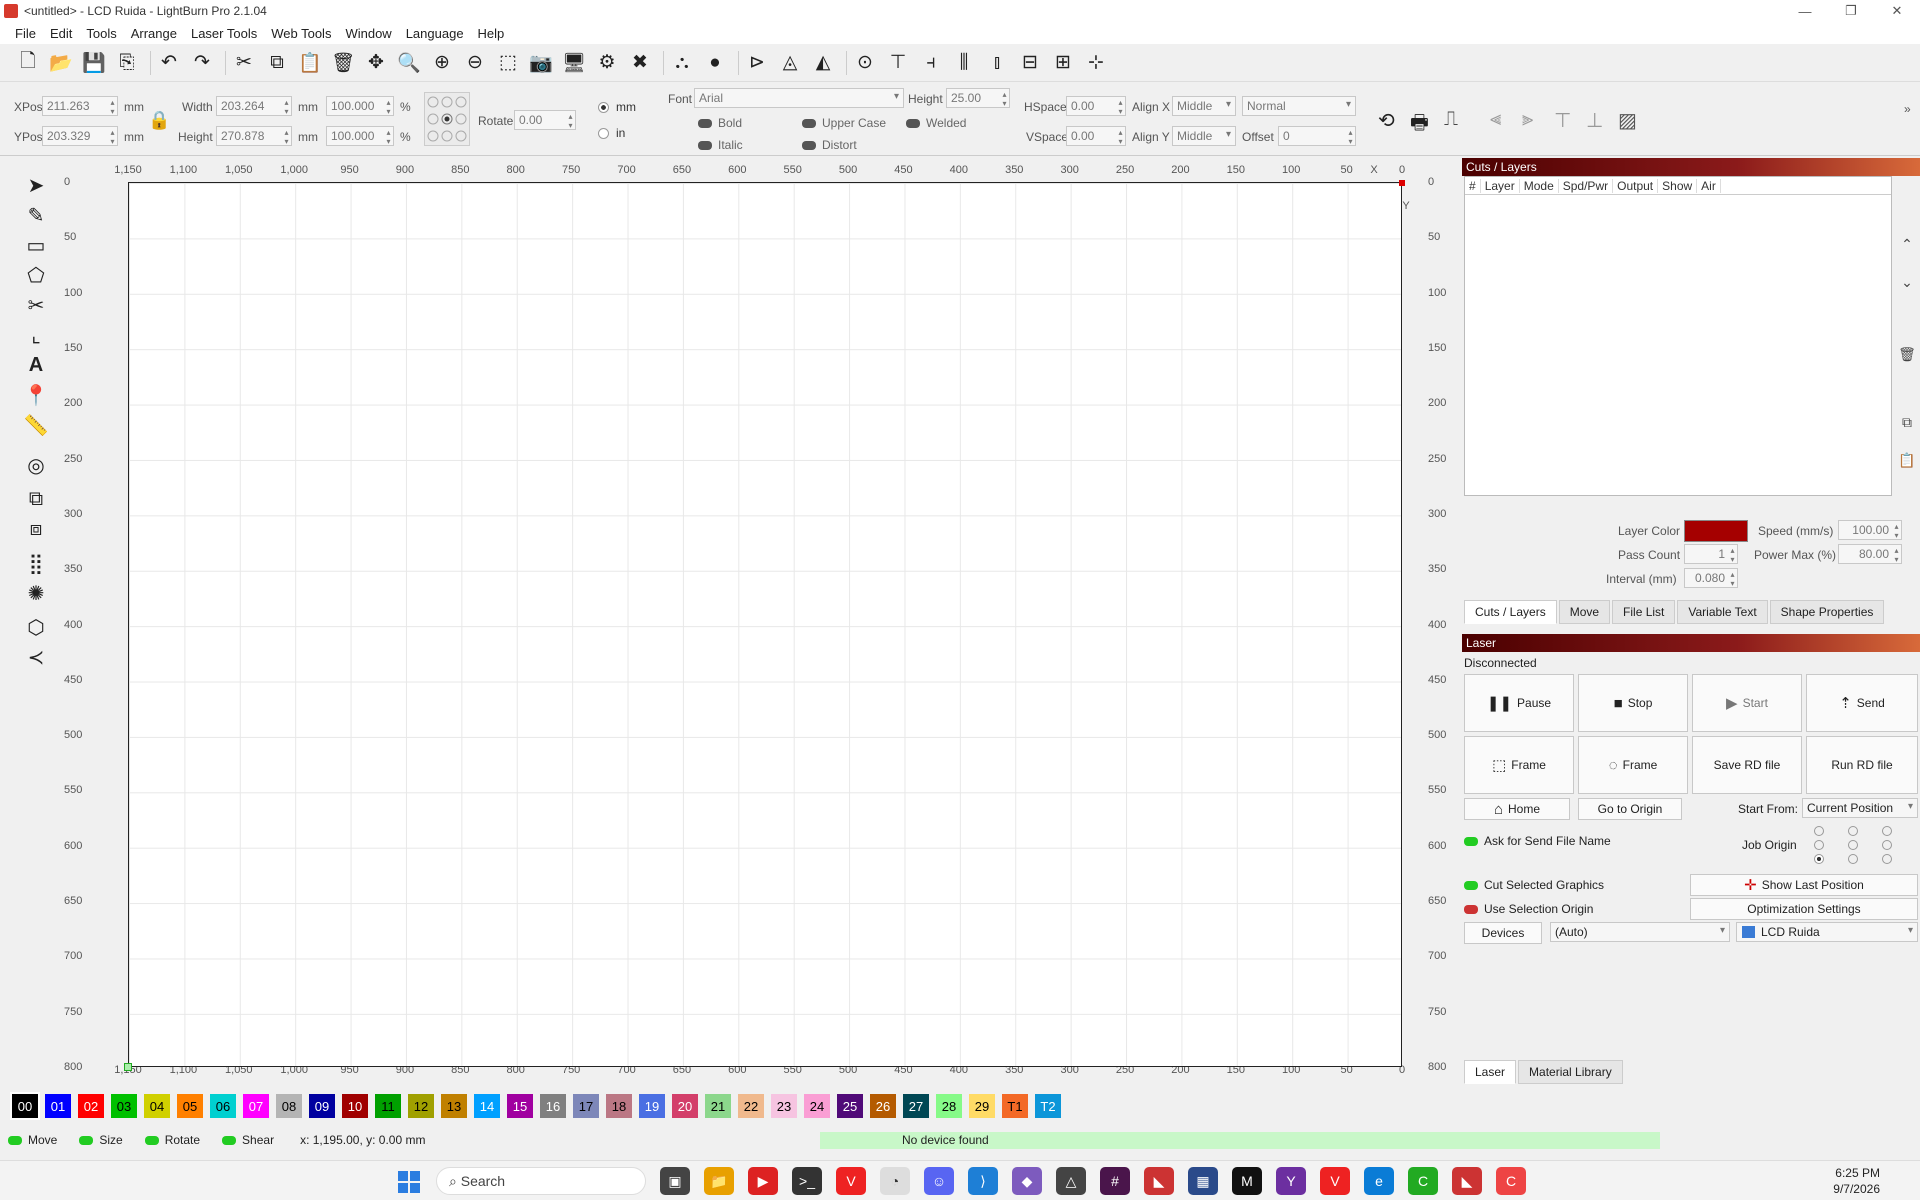 The width and height of the screenshot is (1920, 1200). What do you see at coordinates (1907, 109) in the screenshot?
I see `expand-toolbar-icon: »` at bounding box center [1907, 109].